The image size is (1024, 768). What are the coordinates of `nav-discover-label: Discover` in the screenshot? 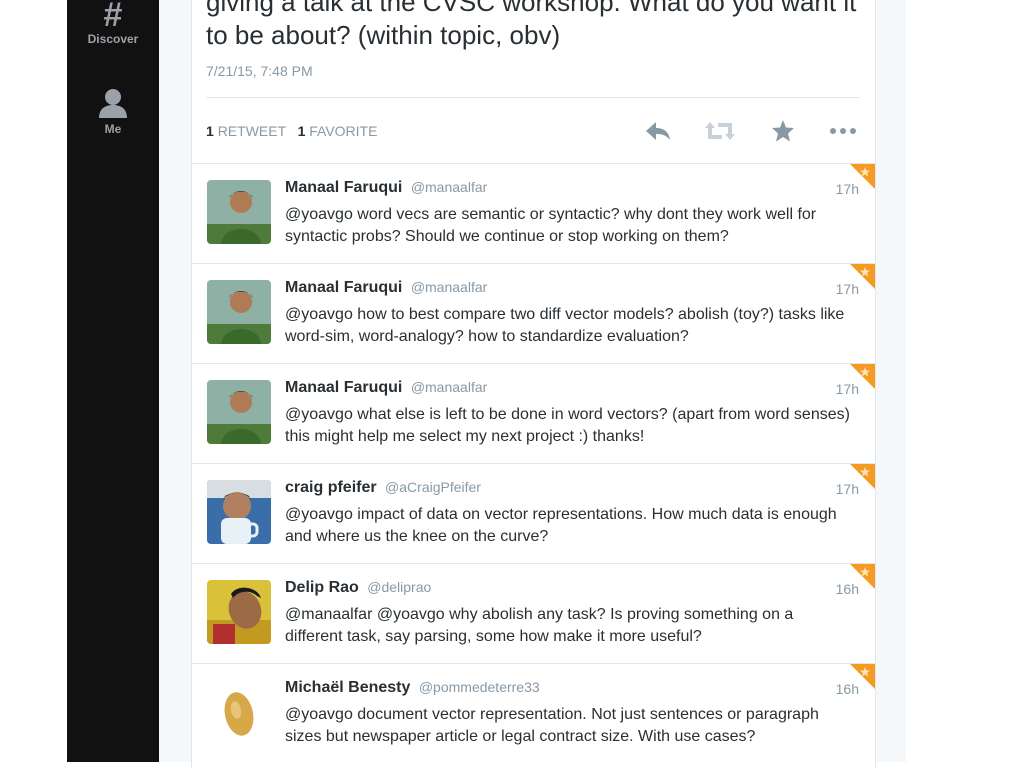 It's located at (113, 39).